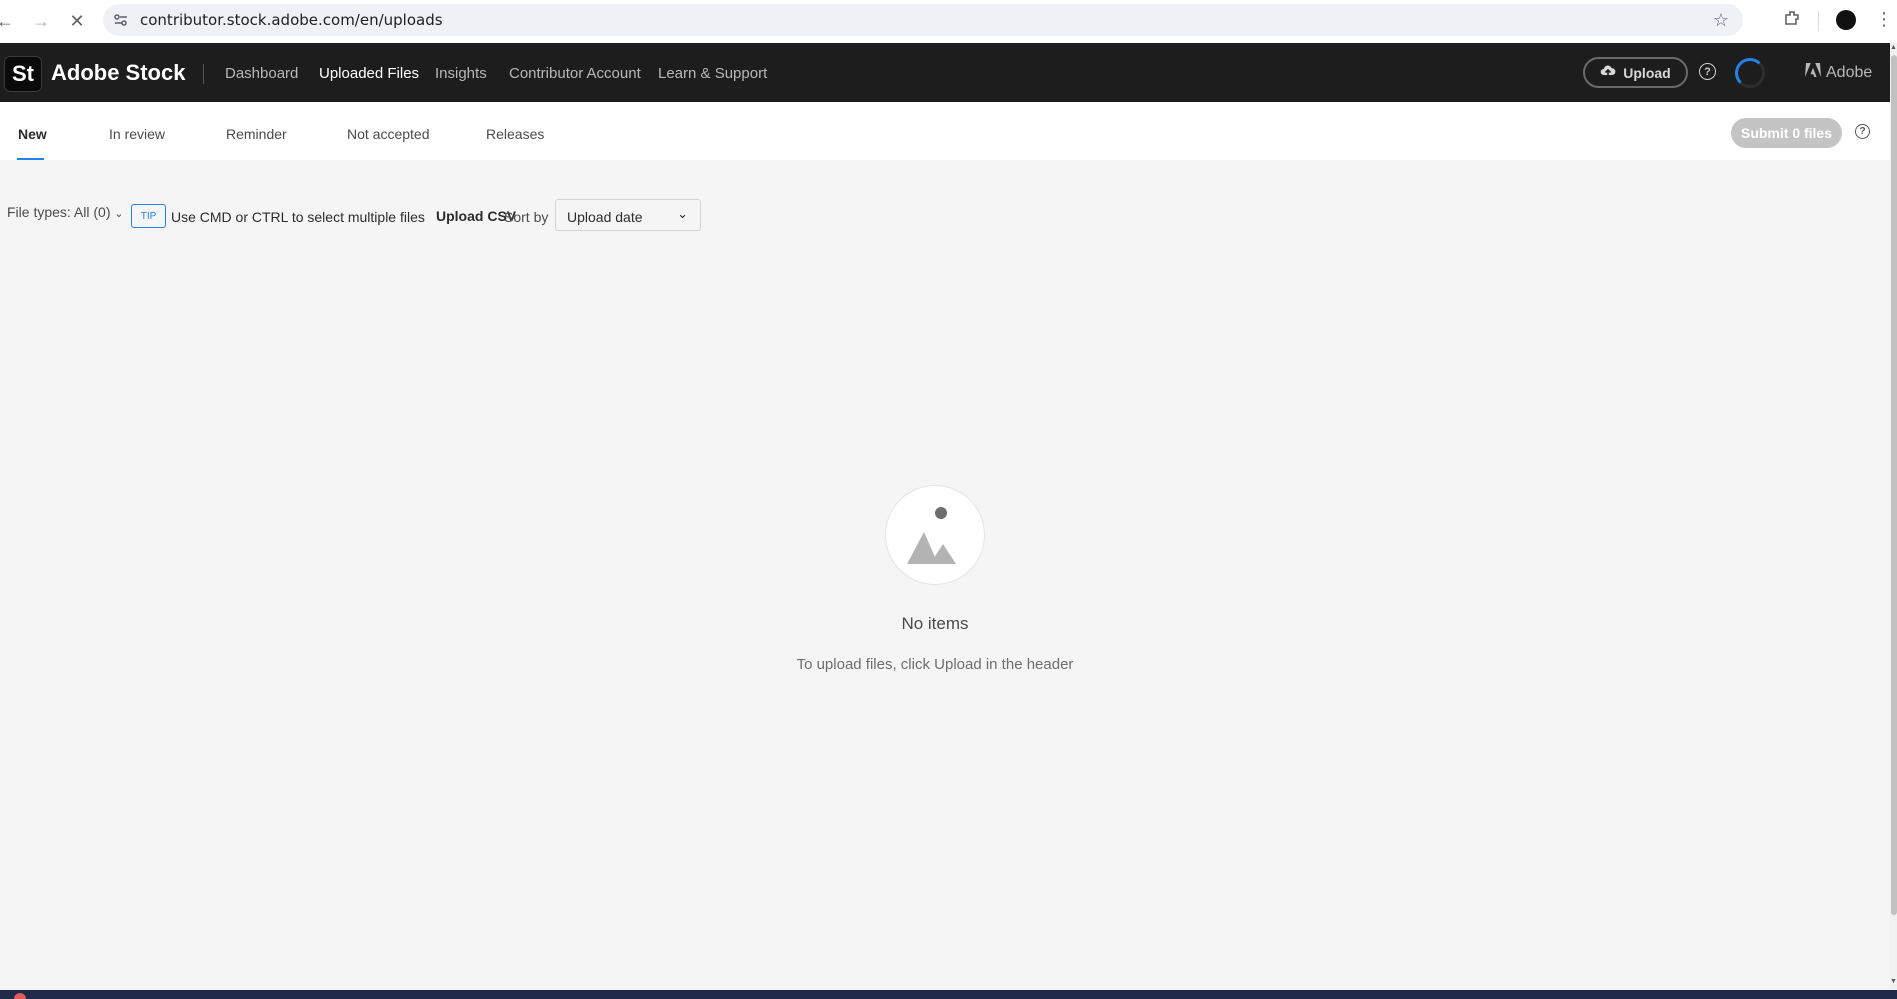 The width and height of the screenshot is (1897, 999). What do you see at coordinates (1849, 72) in the screenshot?
I see `adobe-label: Adobe` at bounding box center [1849, 72].